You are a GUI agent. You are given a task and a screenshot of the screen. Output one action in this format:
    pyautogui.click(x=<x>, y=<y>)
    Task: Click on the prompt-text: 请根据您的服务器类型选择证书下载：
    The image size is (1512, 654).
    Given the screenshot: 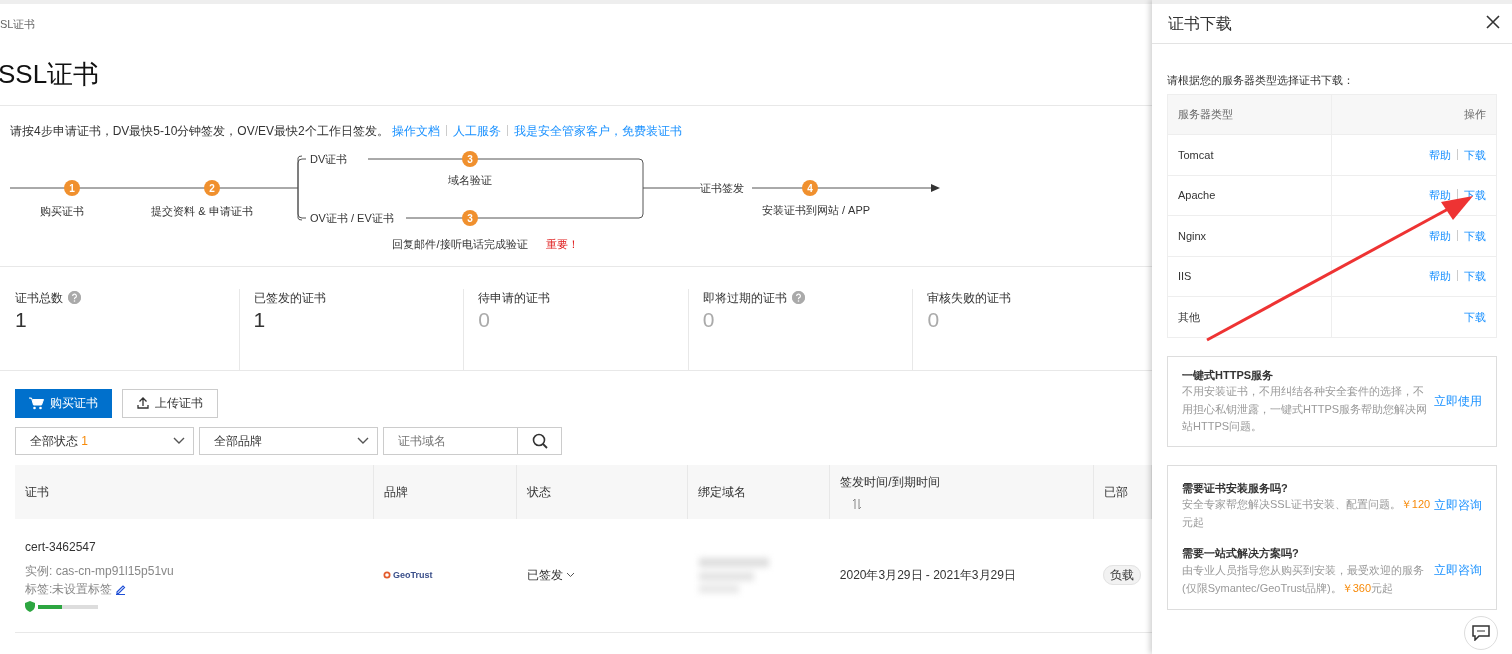 What is the action you would take?
    pyautogui.click(x=1261, y=80)
    